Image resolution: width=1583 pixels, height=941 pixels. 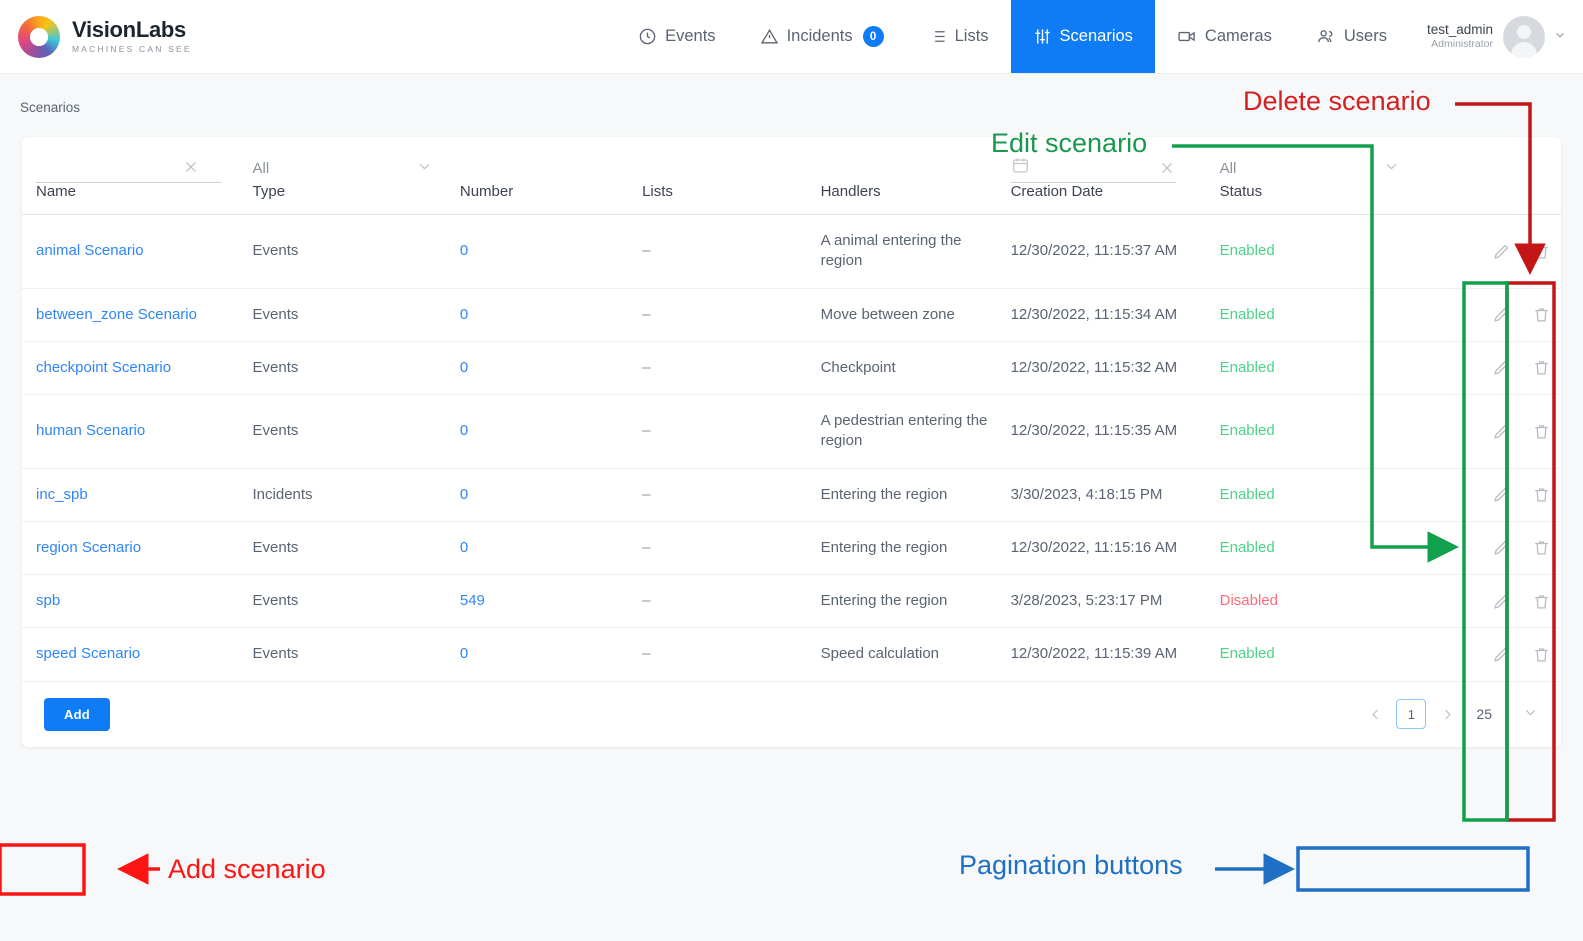 I want to click on cell-creation-date: 12/30/2022, 11:15:16 AM, so click(x=1101, y=547).